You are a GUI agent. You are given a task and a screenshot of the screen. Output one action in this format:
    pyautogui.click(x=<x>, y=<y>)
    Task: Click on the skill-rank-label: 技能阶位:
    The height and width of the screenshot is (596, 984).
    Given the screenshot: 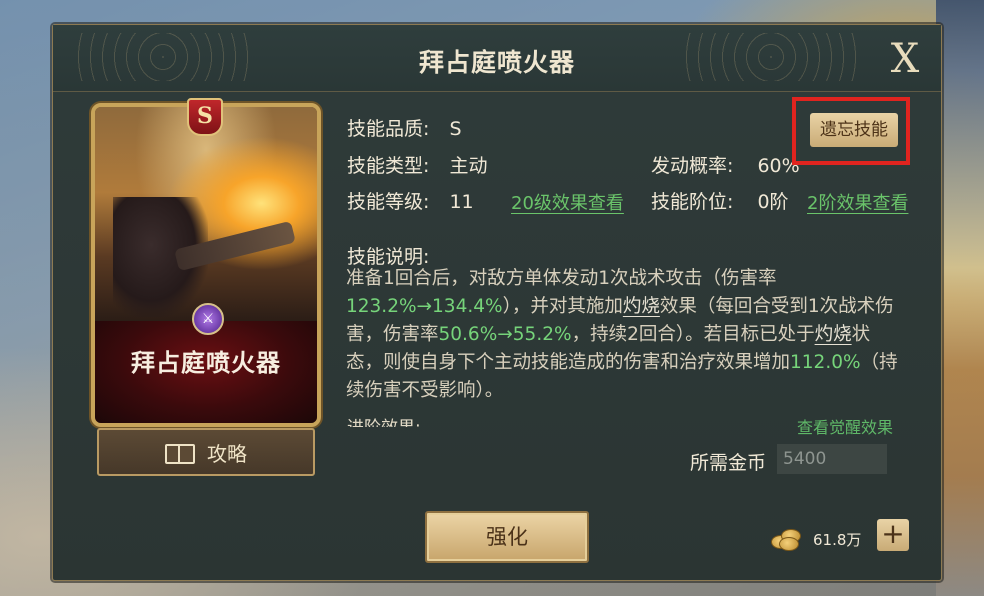 What is the action you would take?
    pyautogui.click(x=692, y=202)
    